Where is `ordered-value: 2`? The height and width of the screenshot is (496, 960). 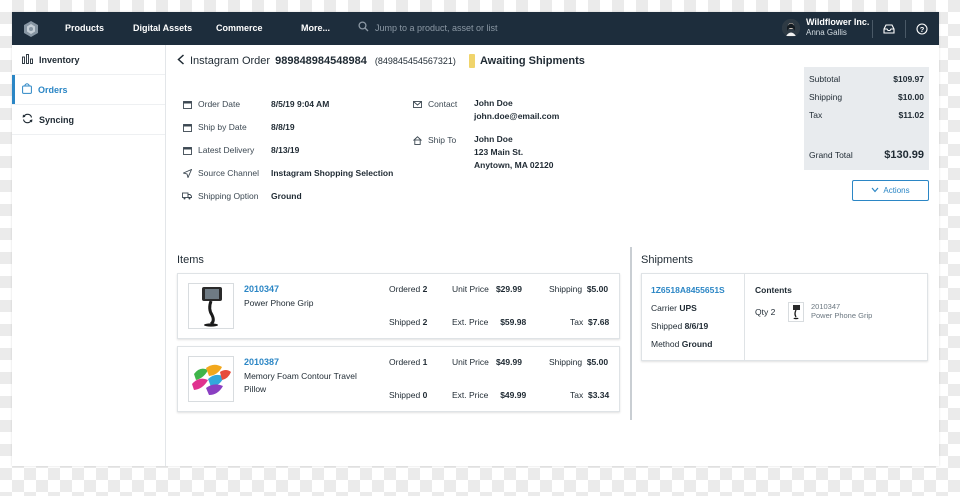
ordered-value: 2 is located at coordinates (425, 289).